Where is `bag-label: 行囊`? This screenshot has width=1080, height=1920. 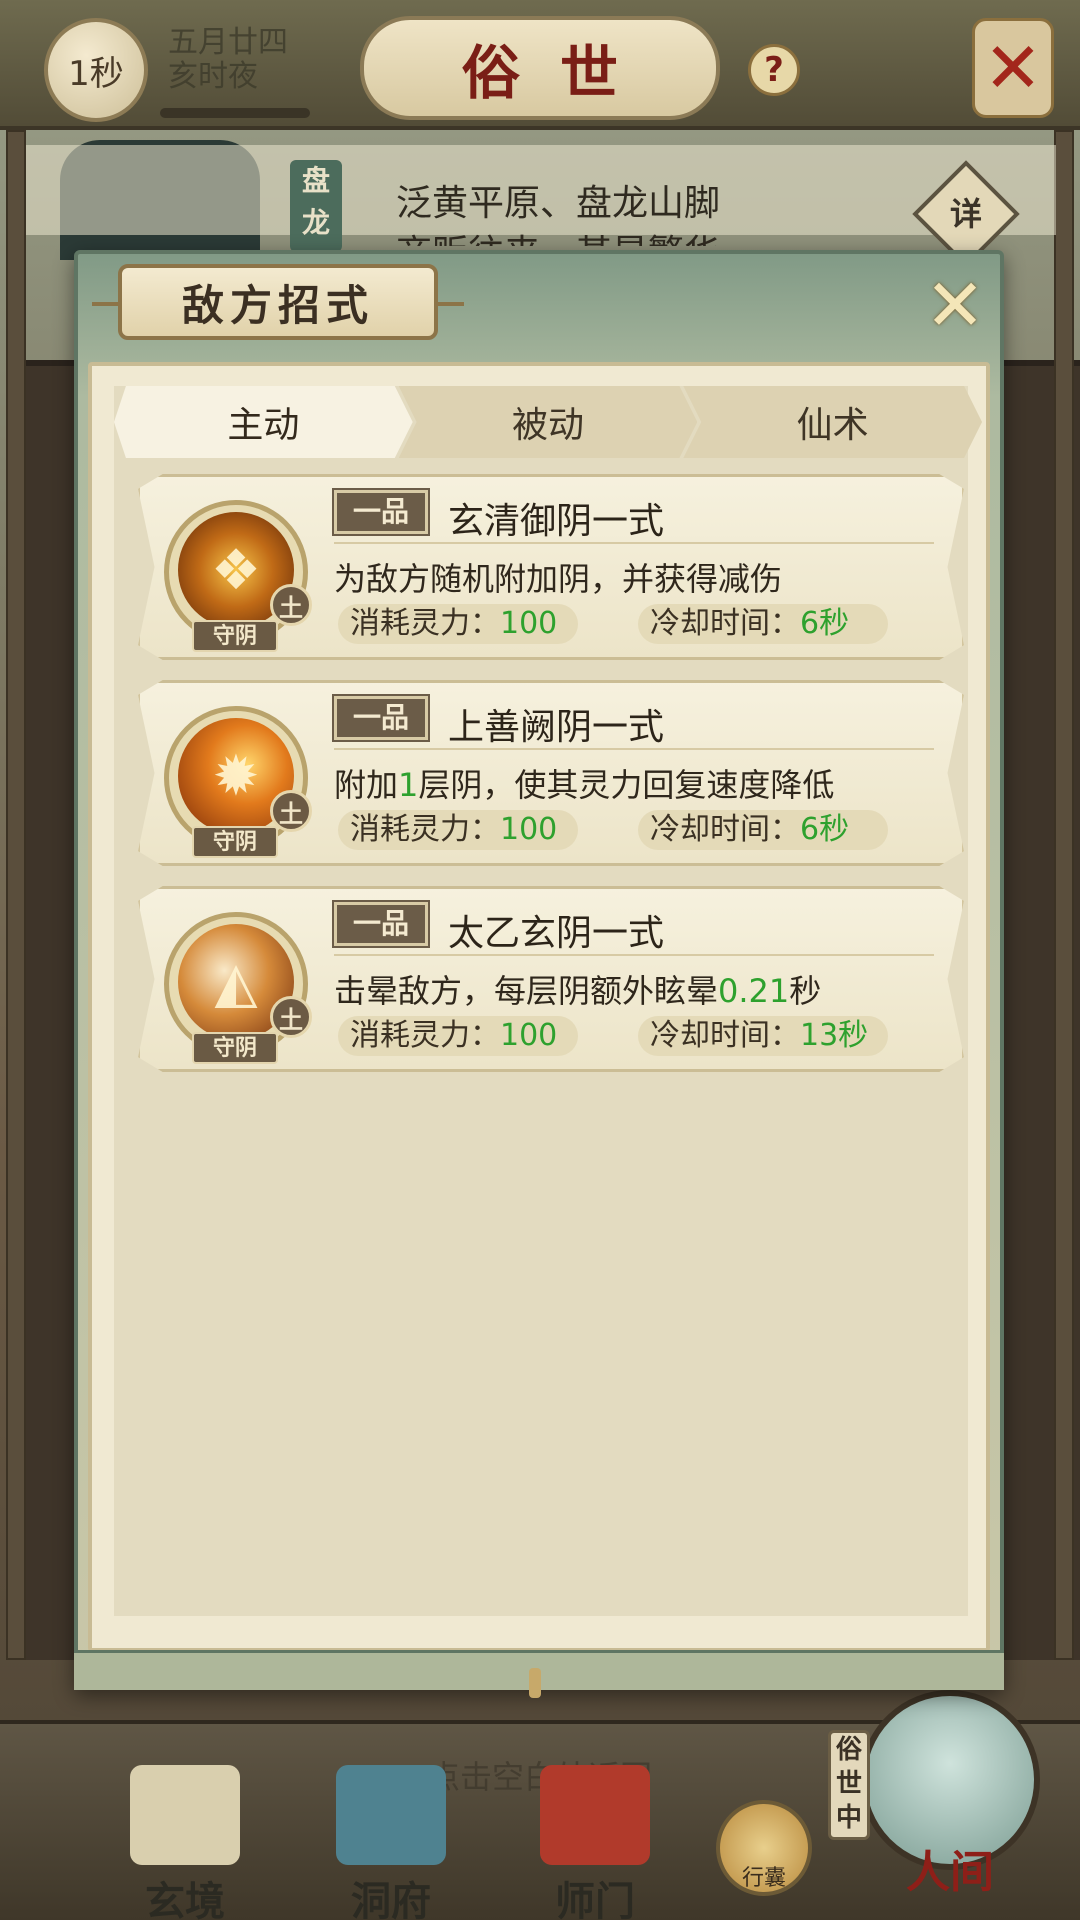
bag-label: 行囊 is located at coordinates (763, 1878).